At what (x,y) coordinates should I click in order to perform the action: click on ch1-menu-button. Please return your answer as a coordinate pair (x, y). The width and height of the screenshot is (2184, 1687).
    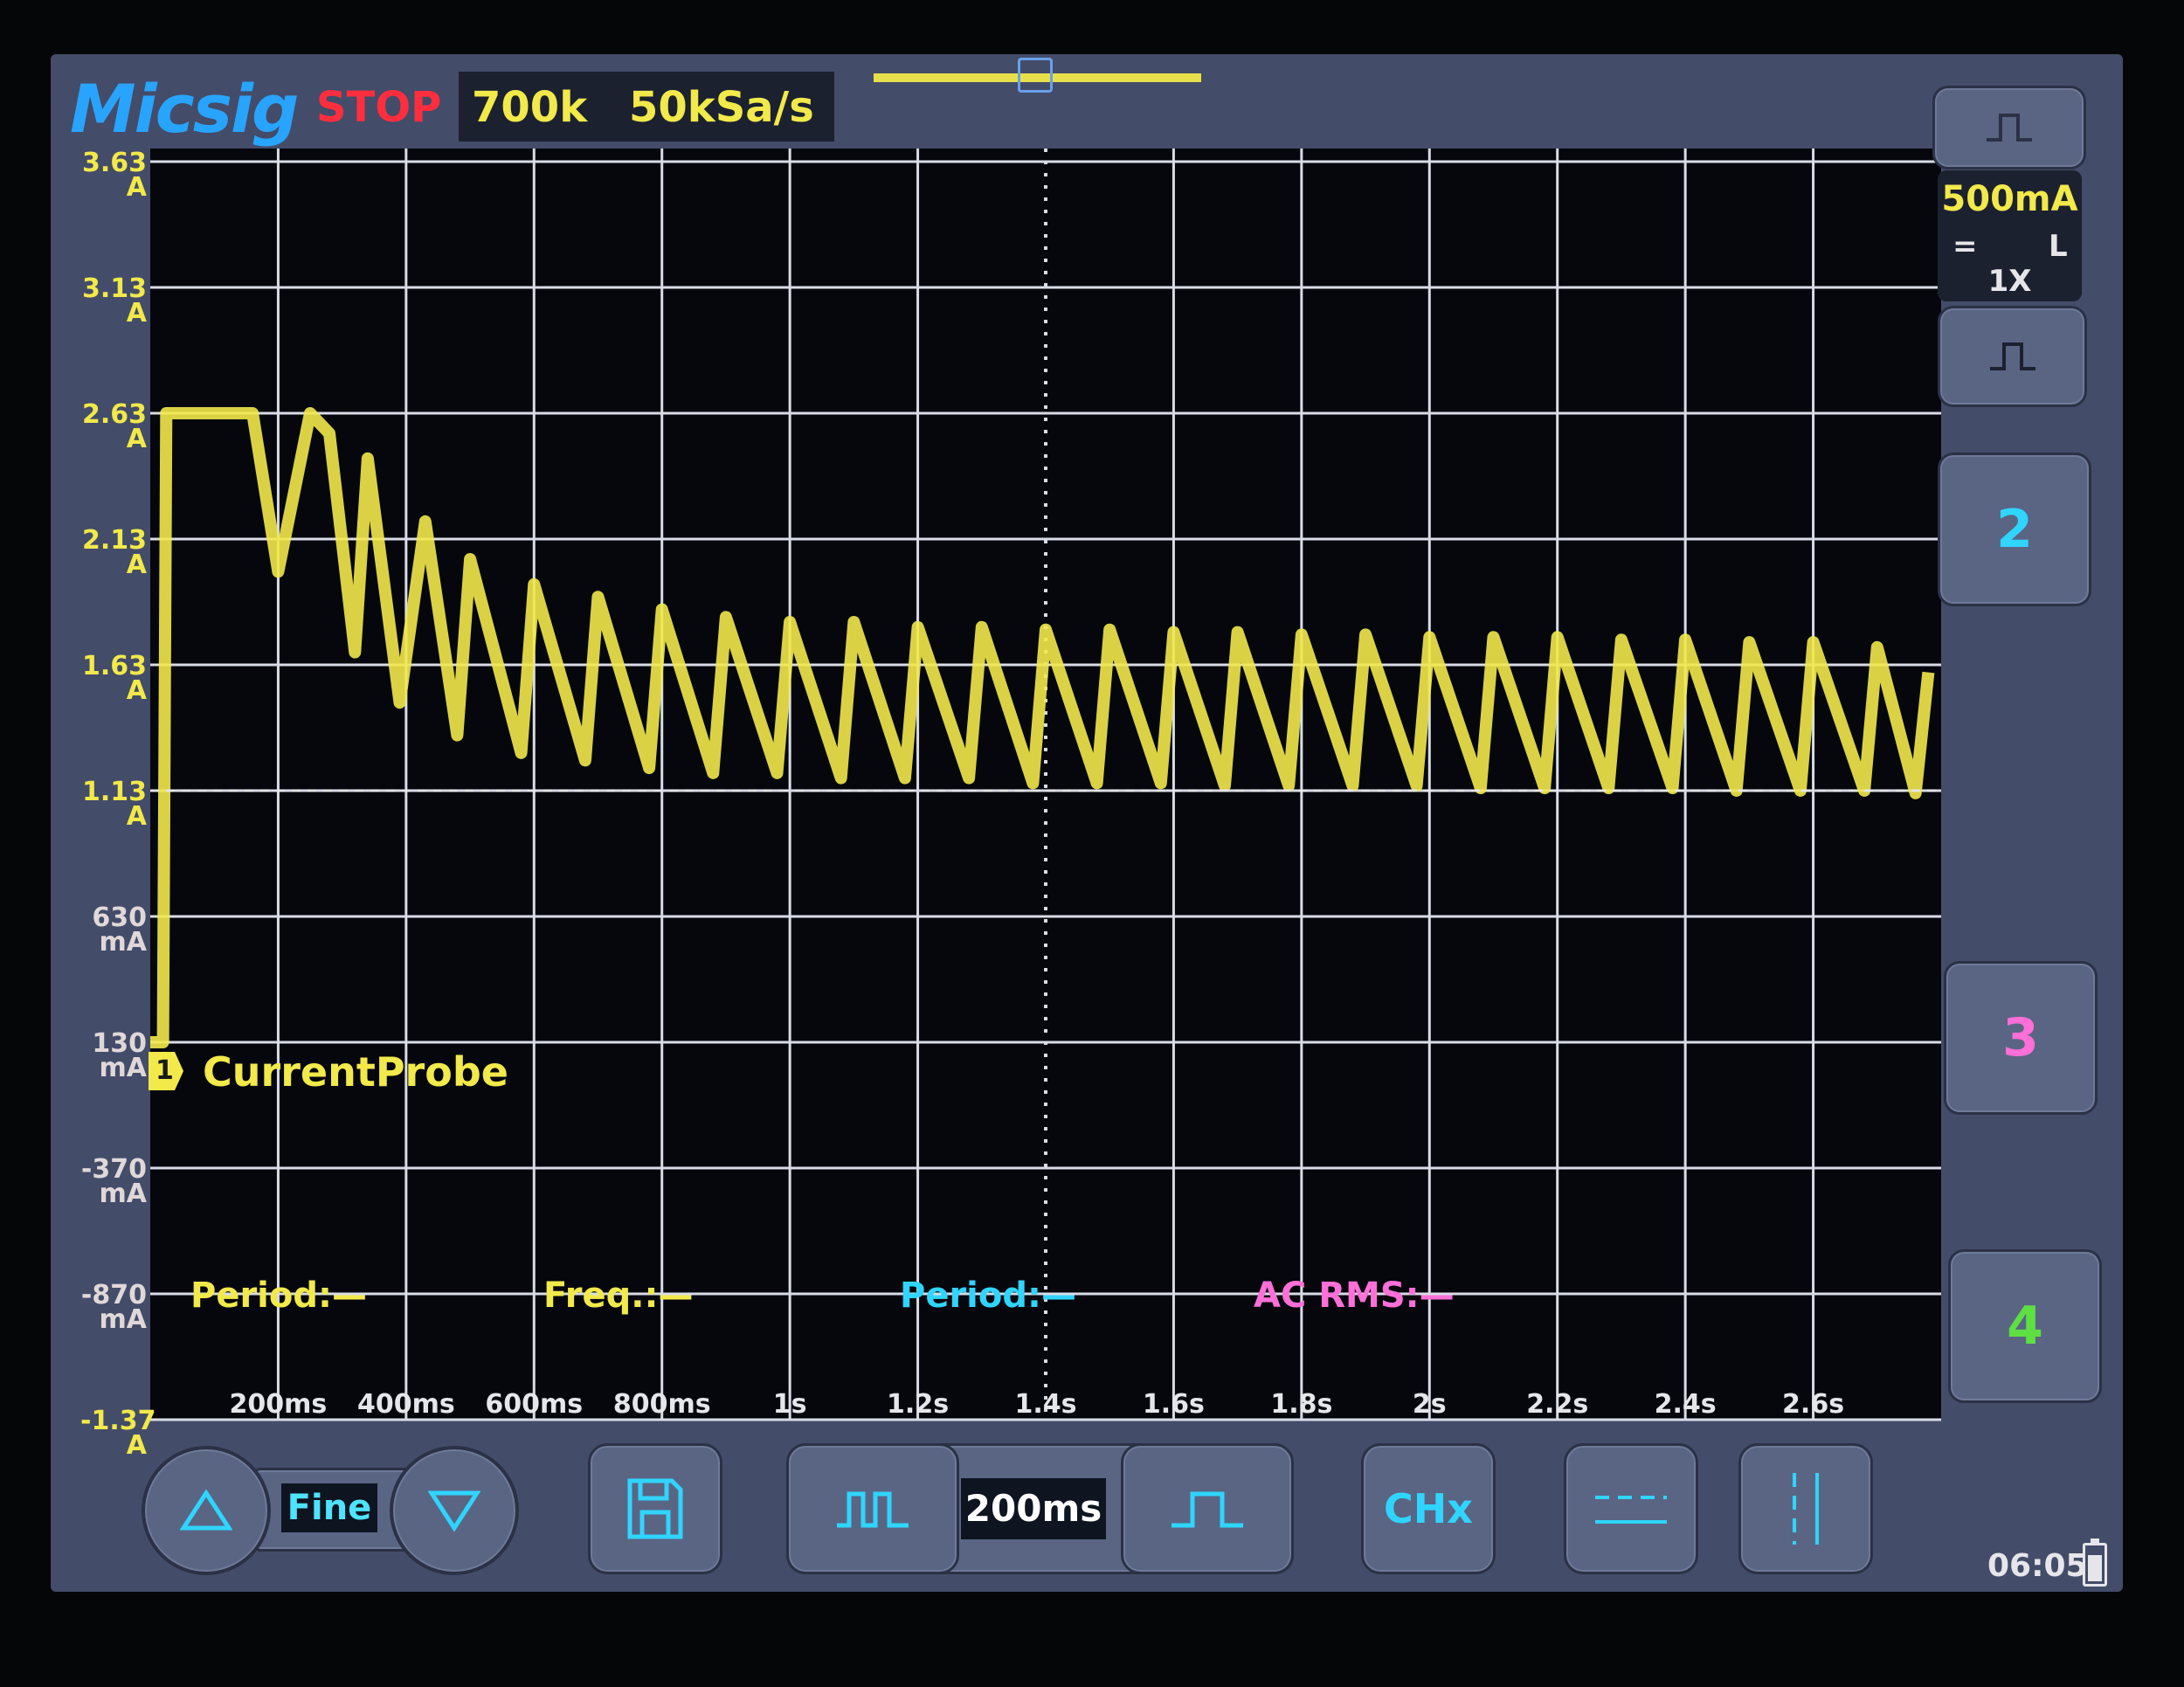
    Looking at the image, I should click on (2009, 127).